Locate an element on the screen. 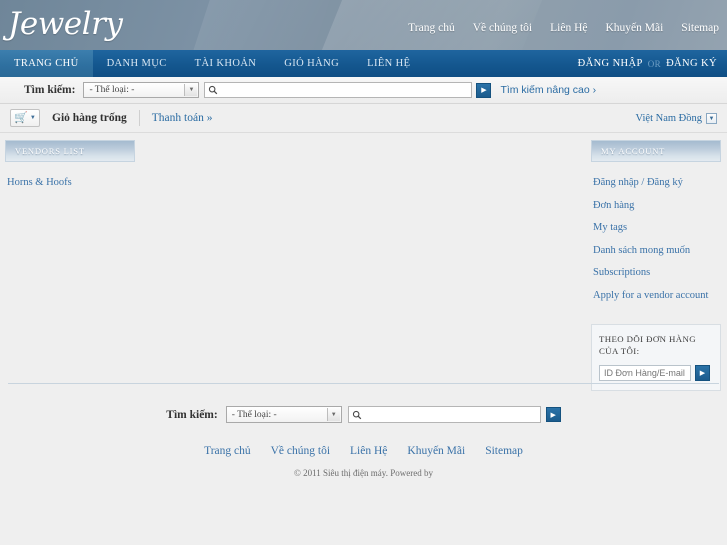 The image size is (727, 545). nav-tab-danh-muc: DANH MỤC is located at coordinates (137, 63).